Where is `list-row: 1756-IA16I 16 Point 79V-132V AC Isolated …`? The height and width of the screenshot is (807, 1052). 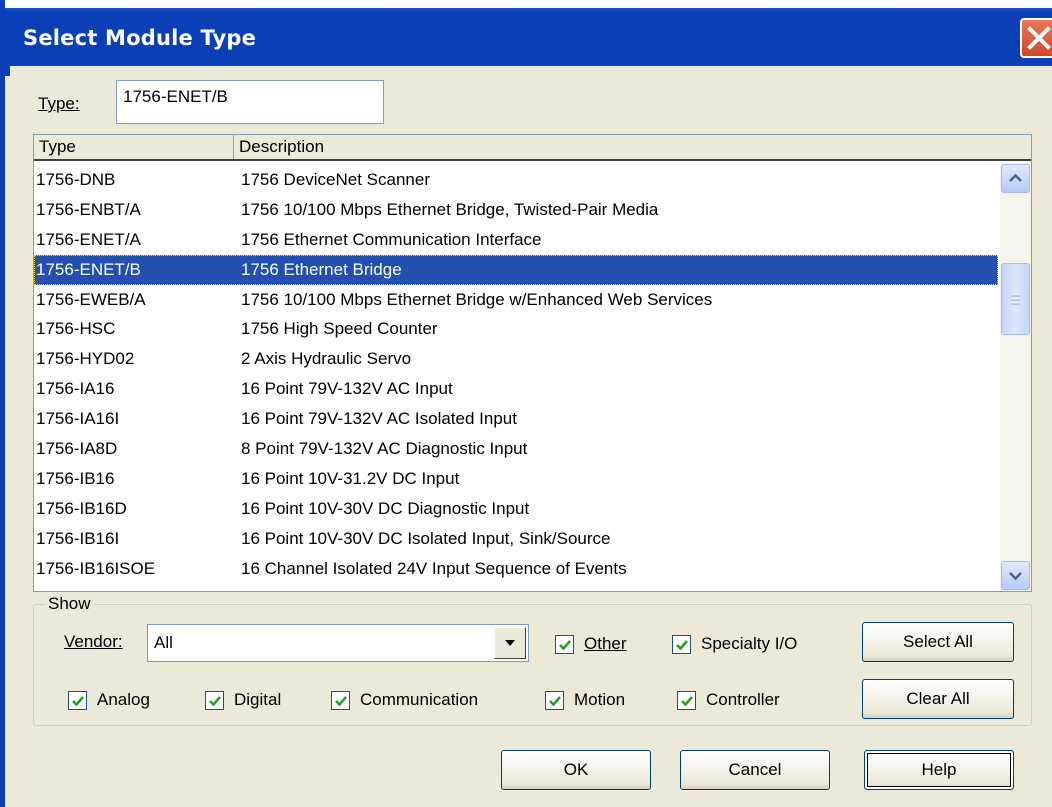 list-row: 1756-IA16I 16 Point 79V-132V AC Isolated … is located at coordinates (516, 419).